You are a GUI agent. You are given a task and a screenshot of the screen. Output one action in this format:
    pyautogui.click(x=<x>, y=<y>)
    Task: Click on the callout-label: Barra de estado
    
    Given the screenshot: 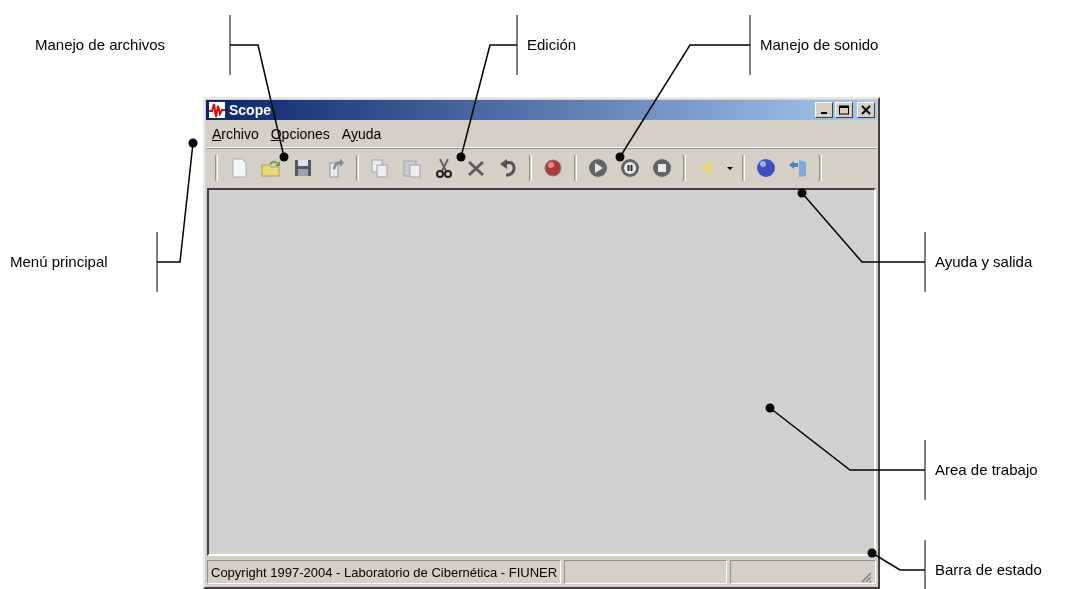 What is the action you would take?
    pyautogui.click(x=988, y=570)
    